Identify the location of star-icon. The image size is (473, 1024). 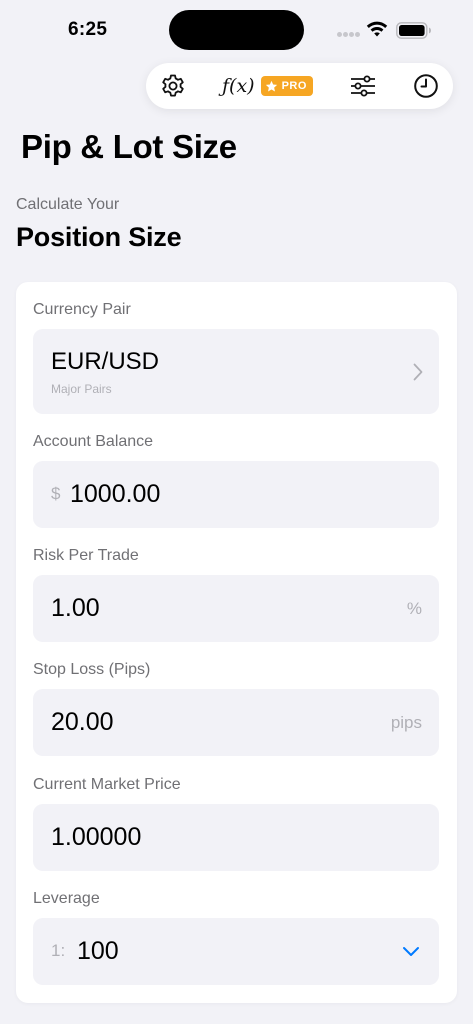
(271, 85).